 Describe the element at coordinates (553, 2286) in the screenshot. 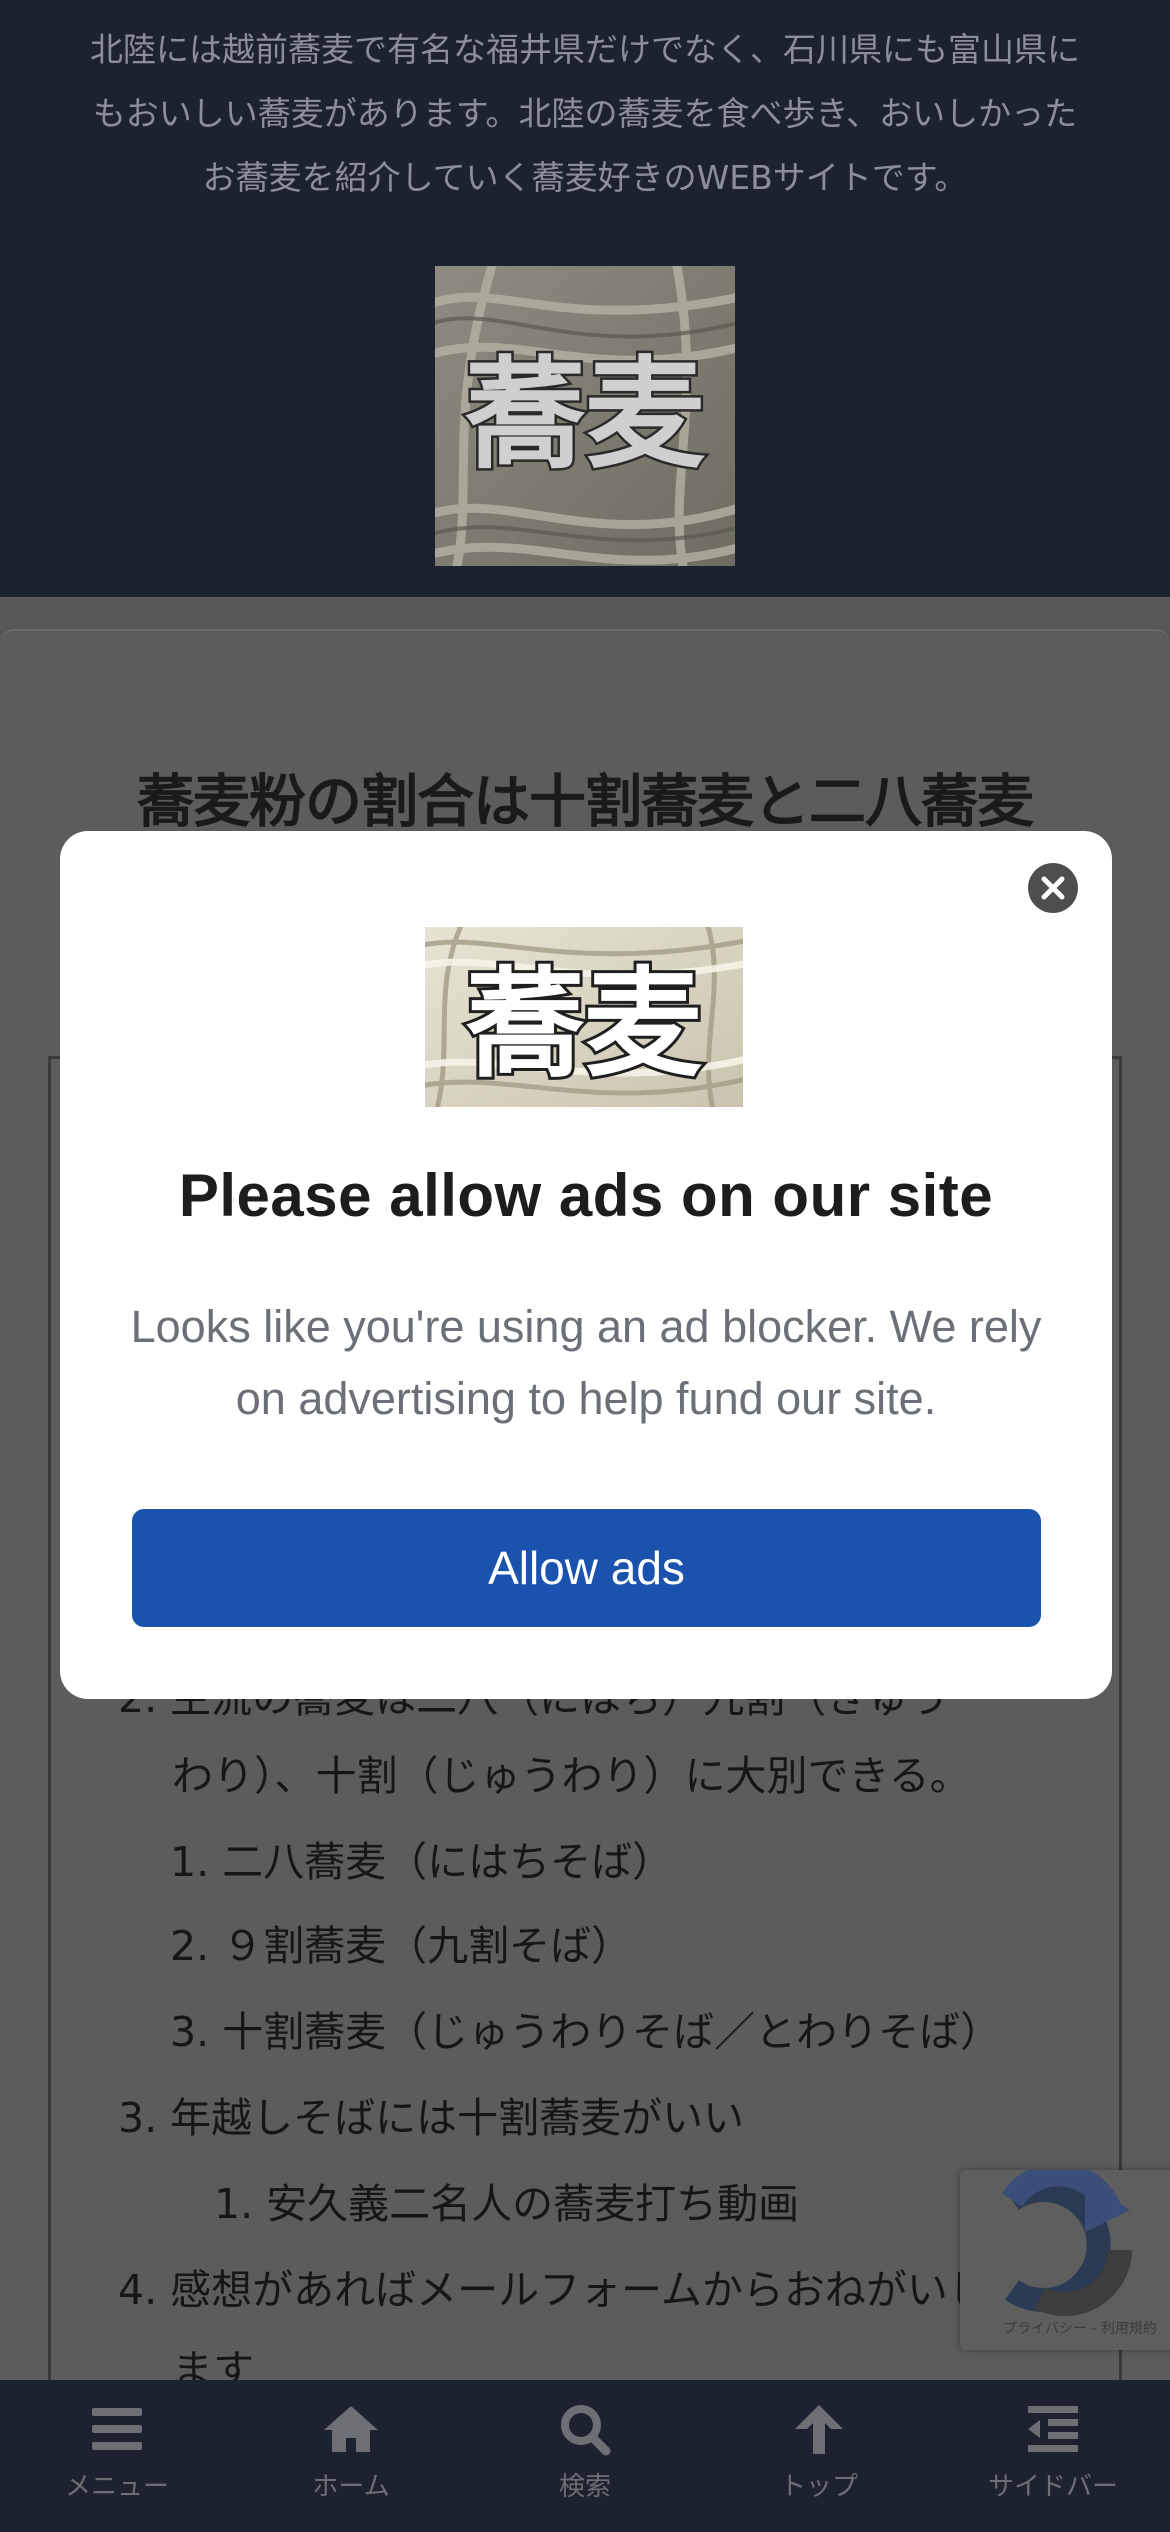

I see `toc-item: 4. 感想があればメールフォームからおねがいし` at that location.